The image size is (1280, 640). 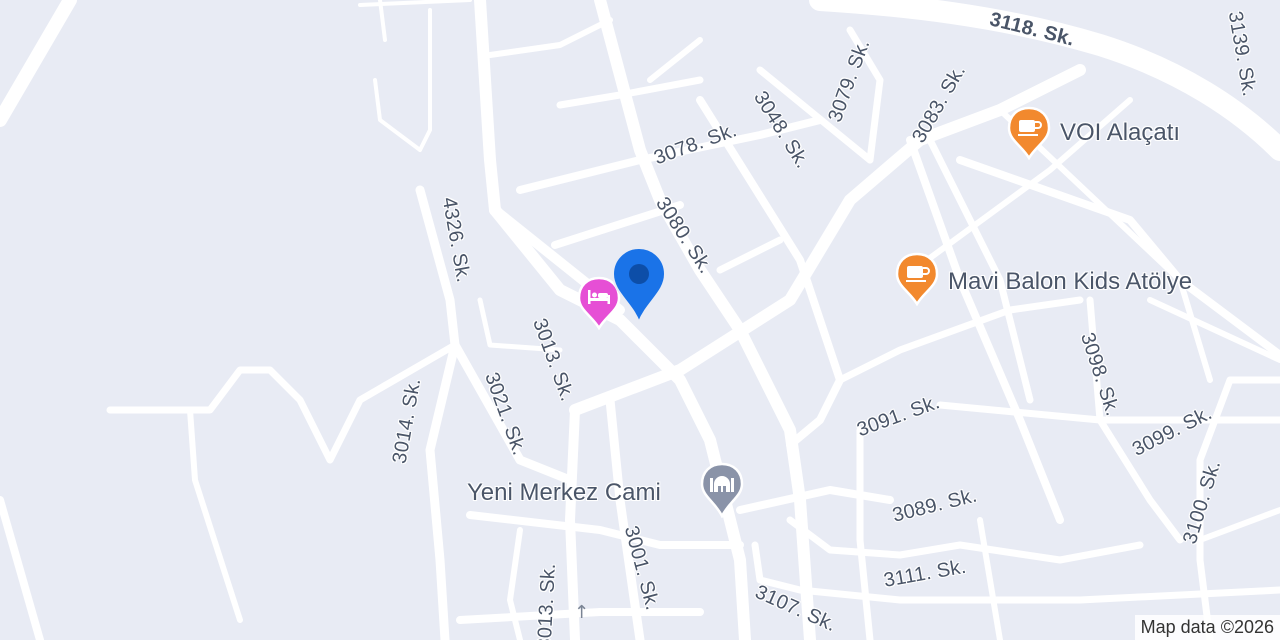 I want to click on location-pin-icon, so click(x=639, y=285).